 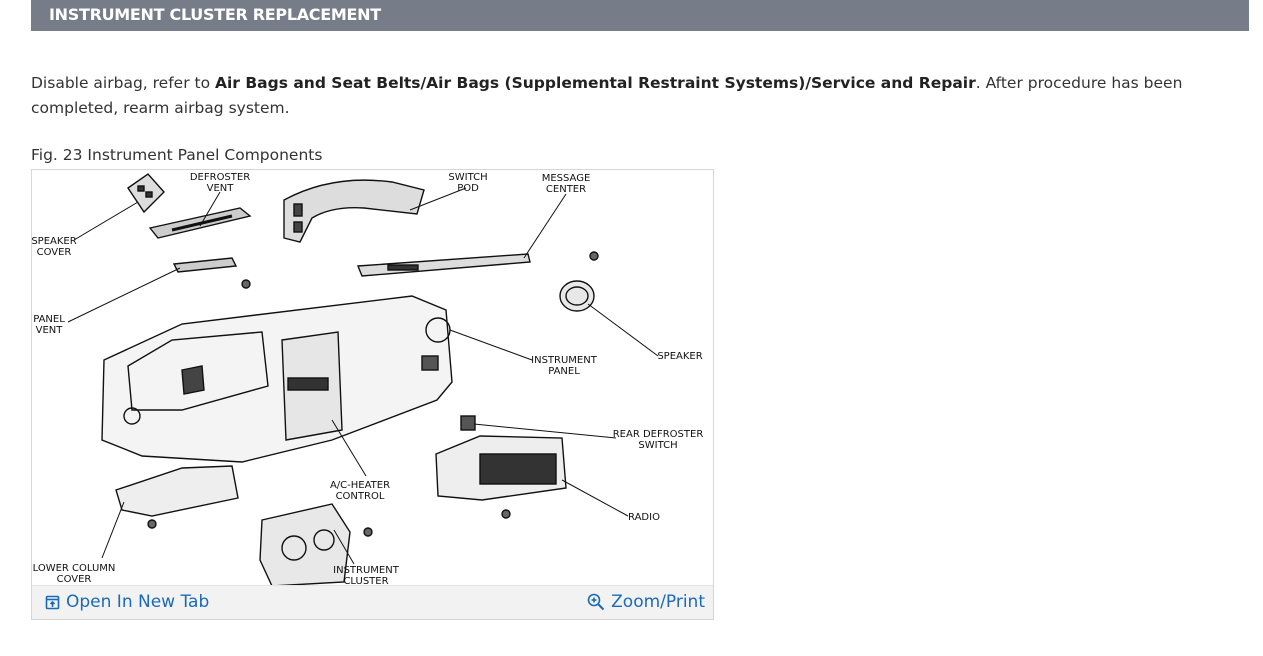 I want to click on panel-vent-part, so click(x=205, y=265).